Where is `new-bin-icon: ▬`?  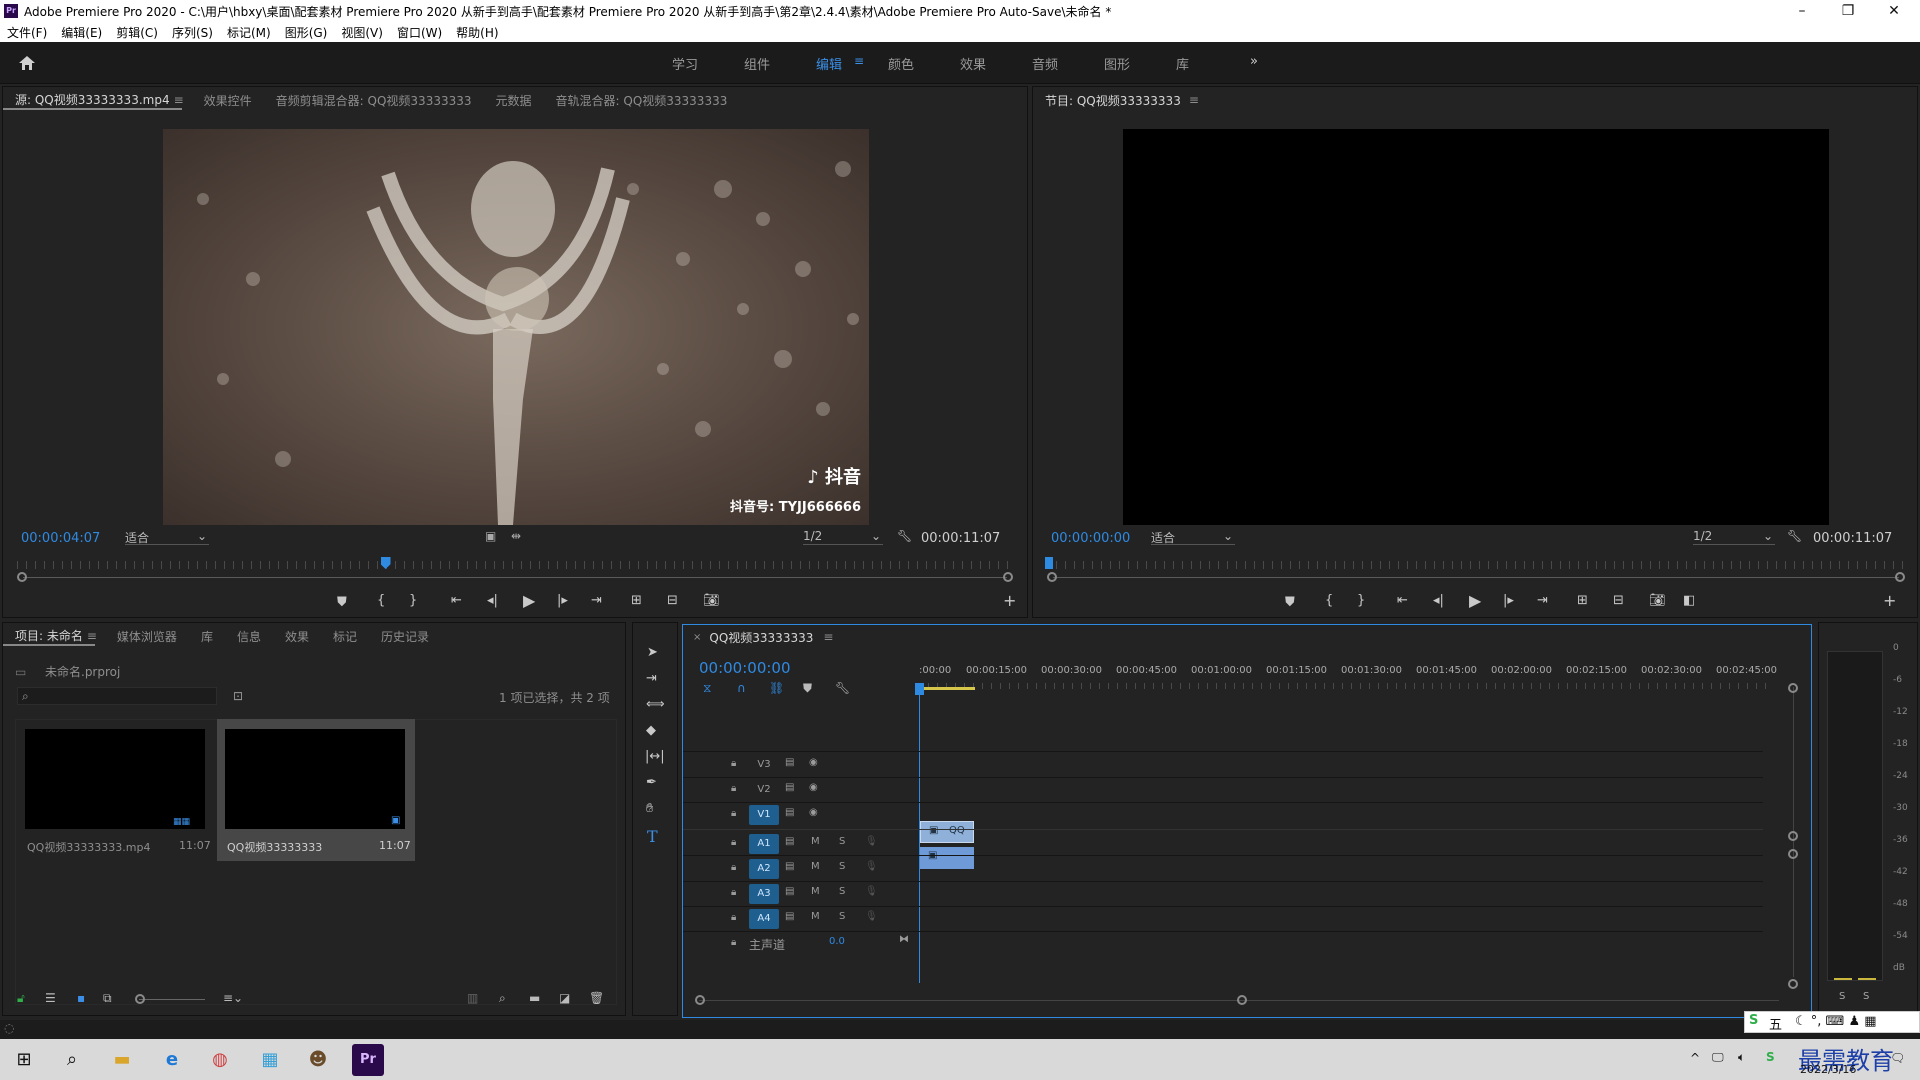
new-bin-icon: ▬ is located at coordinates (534, 998).